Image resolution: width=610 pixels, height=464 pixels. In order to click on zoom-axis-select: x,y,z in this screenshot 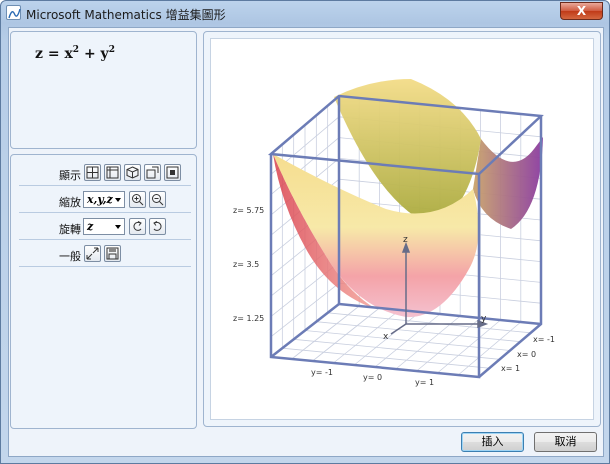, I will do `click(104, 199)`.